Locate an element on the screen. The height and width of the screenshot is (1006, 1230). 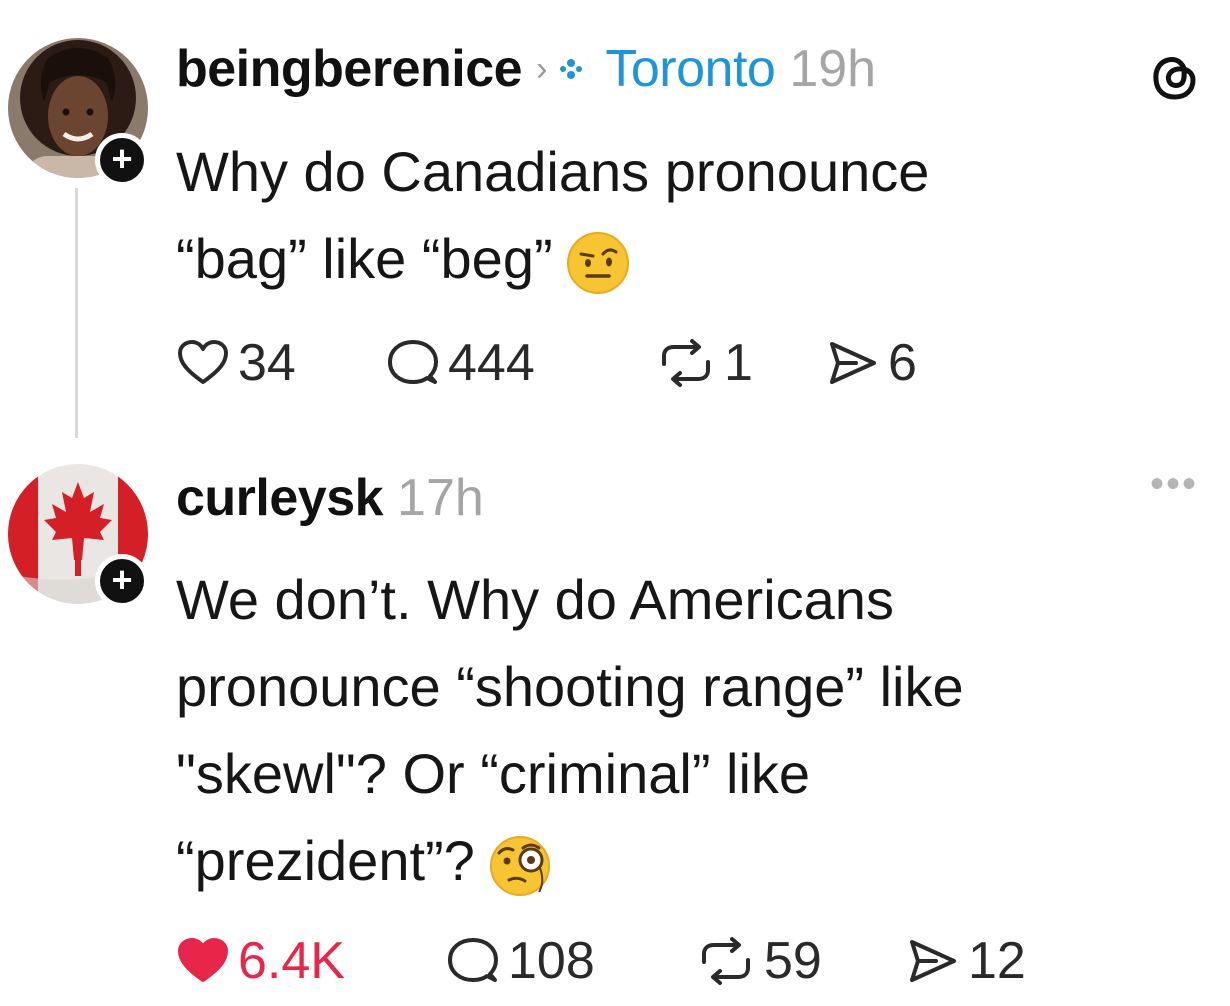
post-text-line-with-emoji: “bag” like “beg” is located at coordinates (552, 258).